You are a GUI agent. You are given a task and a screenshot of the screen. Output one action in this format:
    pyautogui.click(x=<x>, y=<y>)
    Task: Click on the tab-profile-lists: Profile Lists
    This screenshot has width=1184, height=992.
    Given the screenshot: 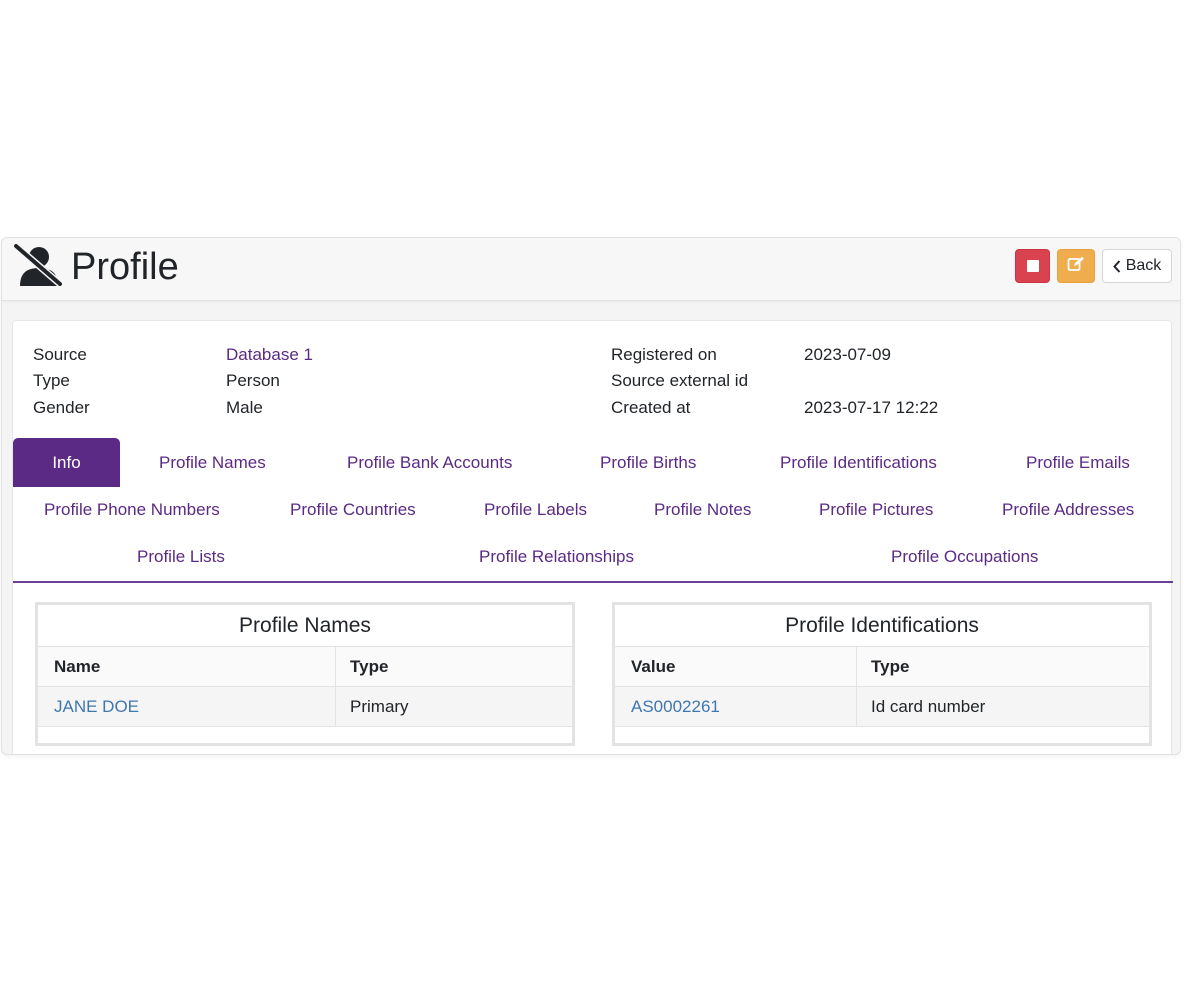 What is the action you would take?
    pyautogui.click(x=181, y=557)
    